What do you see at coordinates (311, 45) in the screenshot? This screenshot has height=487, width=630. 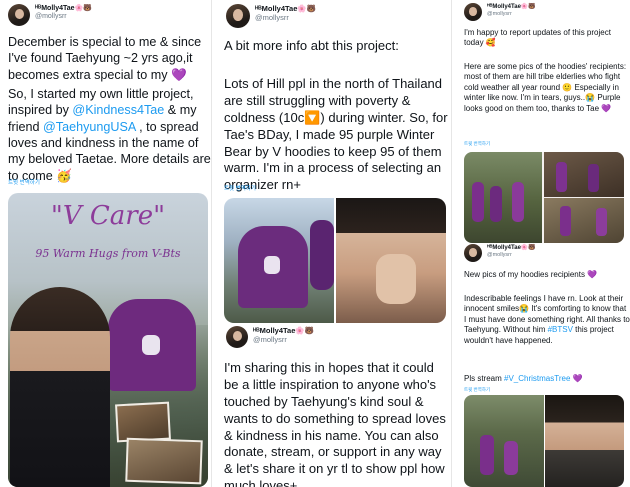 I see `tweet-text-1: A bit more info abt this project:` at bounding box center [311, 45].